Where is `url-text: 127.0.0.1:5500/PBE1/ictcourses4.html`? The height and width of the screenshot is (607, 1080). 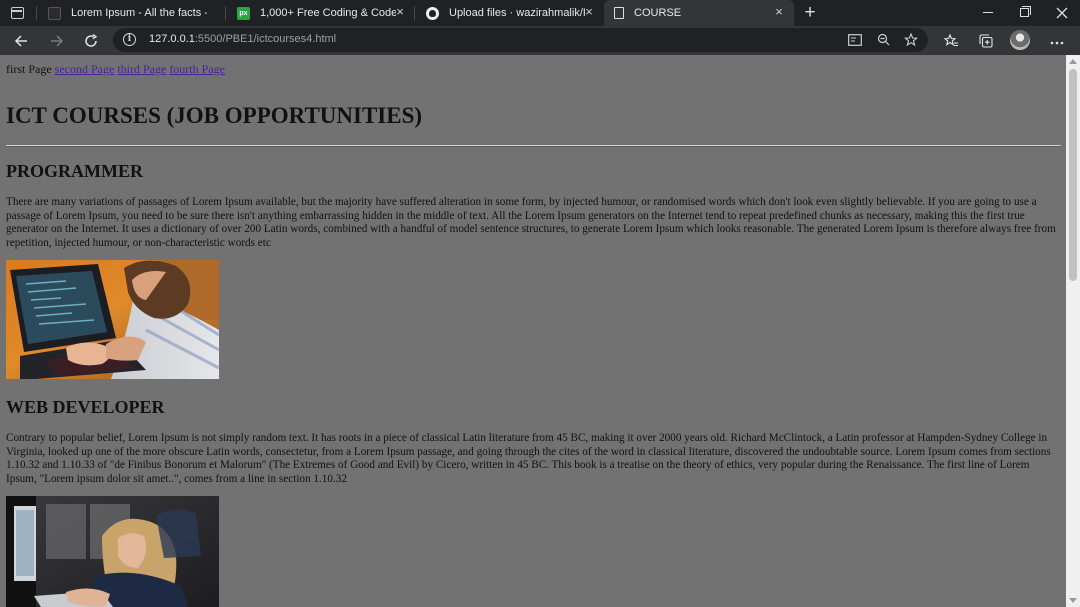
url-text: 127.0.0.1:5500/PBE1/ictcourses4.html is located at coordinates (242, 39).